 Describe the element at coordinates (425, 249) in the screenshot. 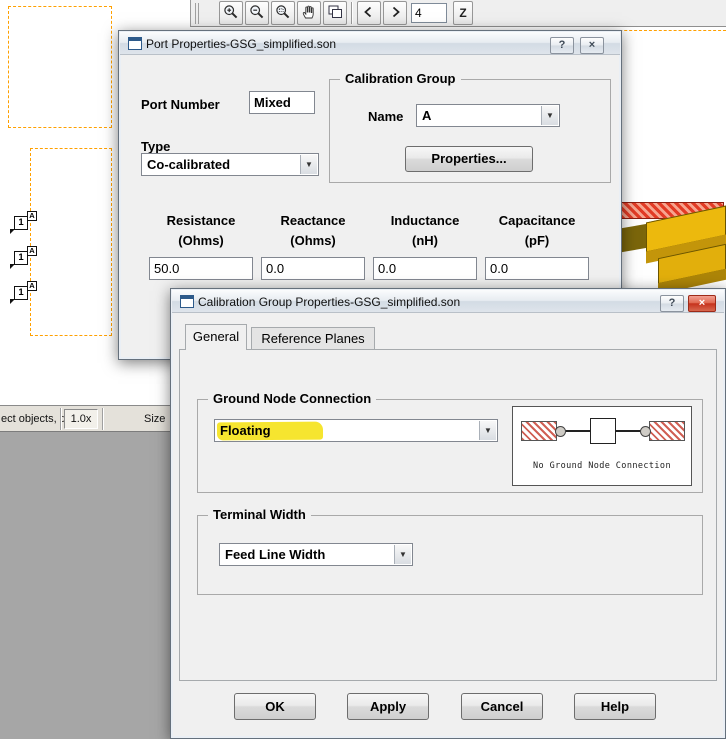

I see `inductance-column: Inductance (nH)` at that location.